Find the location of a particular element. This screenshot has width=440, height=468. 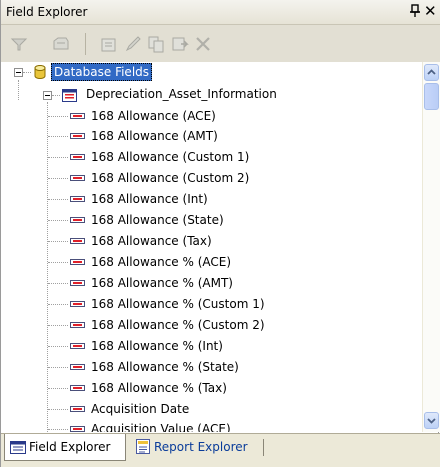

field-label: 168 Allowance % (AMT) is located at coordinates (162, 283).